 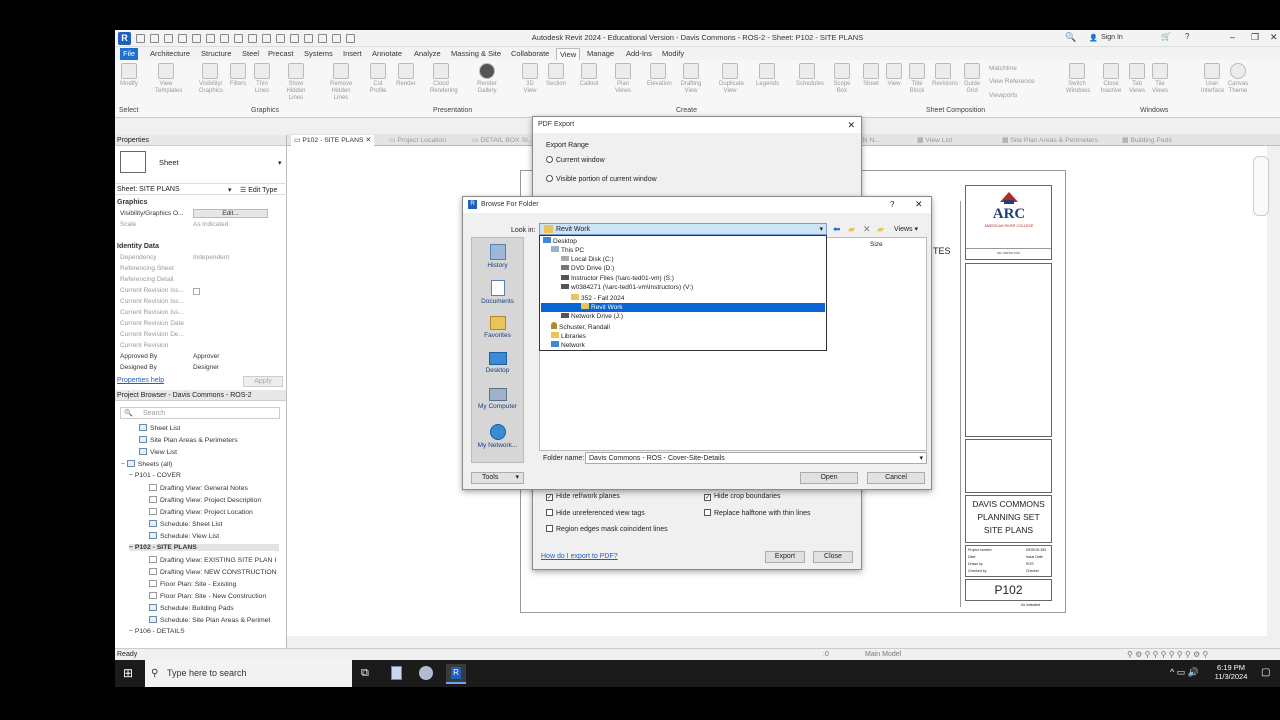 What do you see at coordinates (785, 557) in the screenshot?
I see `export-button: Export` at bounding box center [785, 557].